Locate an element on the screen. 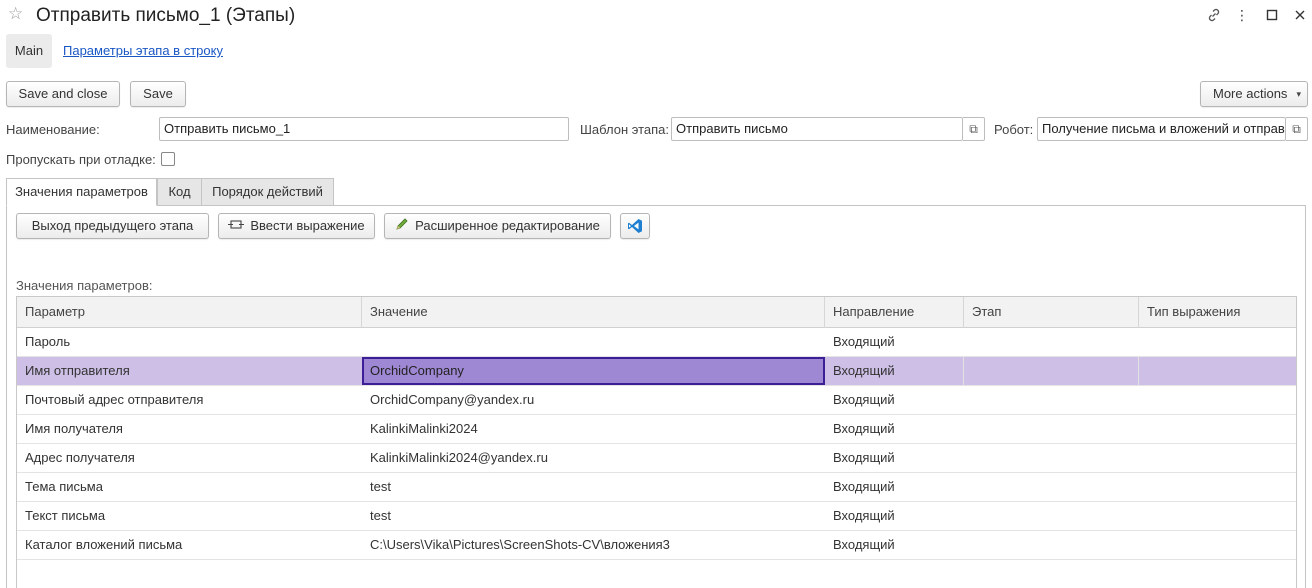 The height and width of the screenshot is (588, 1312). cell-parameter: Адрес получателя is located at coordinates (189, 458).